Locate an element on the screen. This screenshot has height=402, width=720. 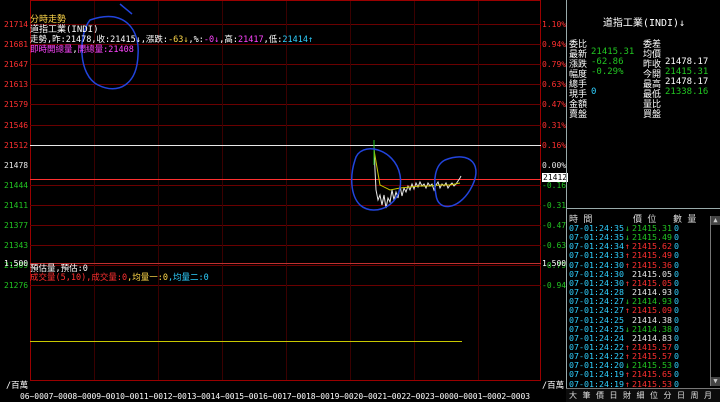
tick-time: 07-01:24:35 is located at coordinates (596, 228).